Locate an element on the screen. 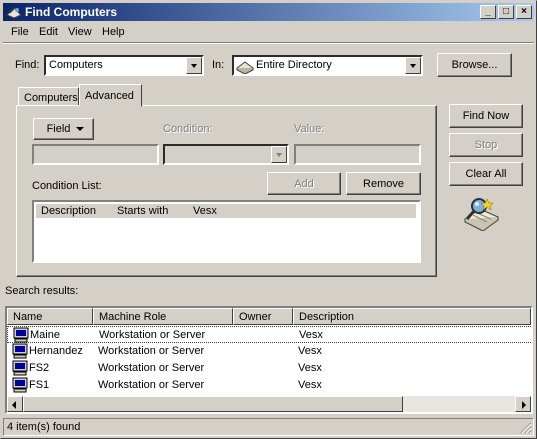 The image size is (537, 439). row-name: FS1 is located at coordinates (39, 385).